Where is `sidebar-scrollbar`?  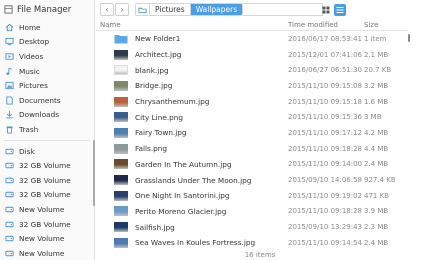
sidebar-scrollbar is located at coordinates (94, 173).